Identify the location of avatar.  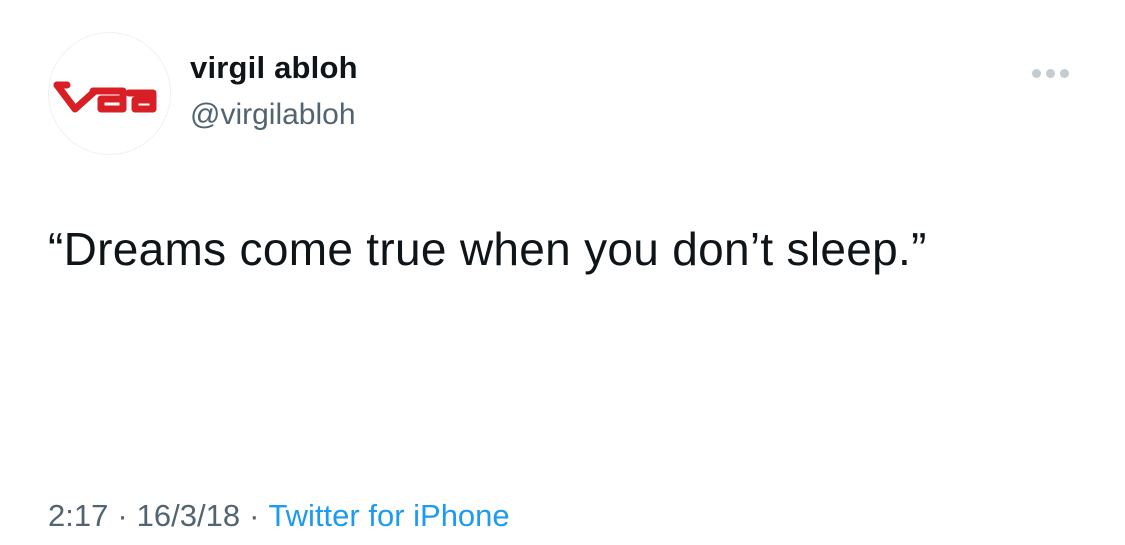
(109, 93).